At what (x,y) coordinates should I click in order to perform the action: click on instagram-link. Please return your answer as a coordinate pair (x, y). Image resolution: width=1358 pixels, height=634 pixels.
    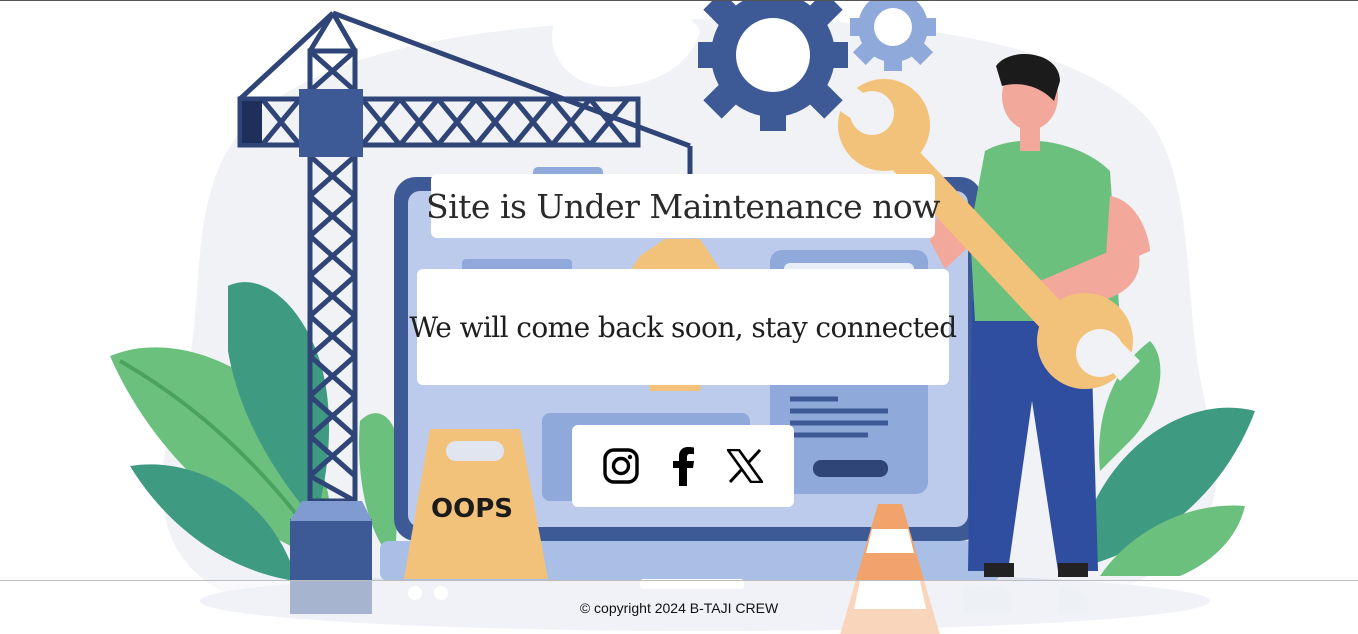
    Looking at the image, I should click on (621, 466).